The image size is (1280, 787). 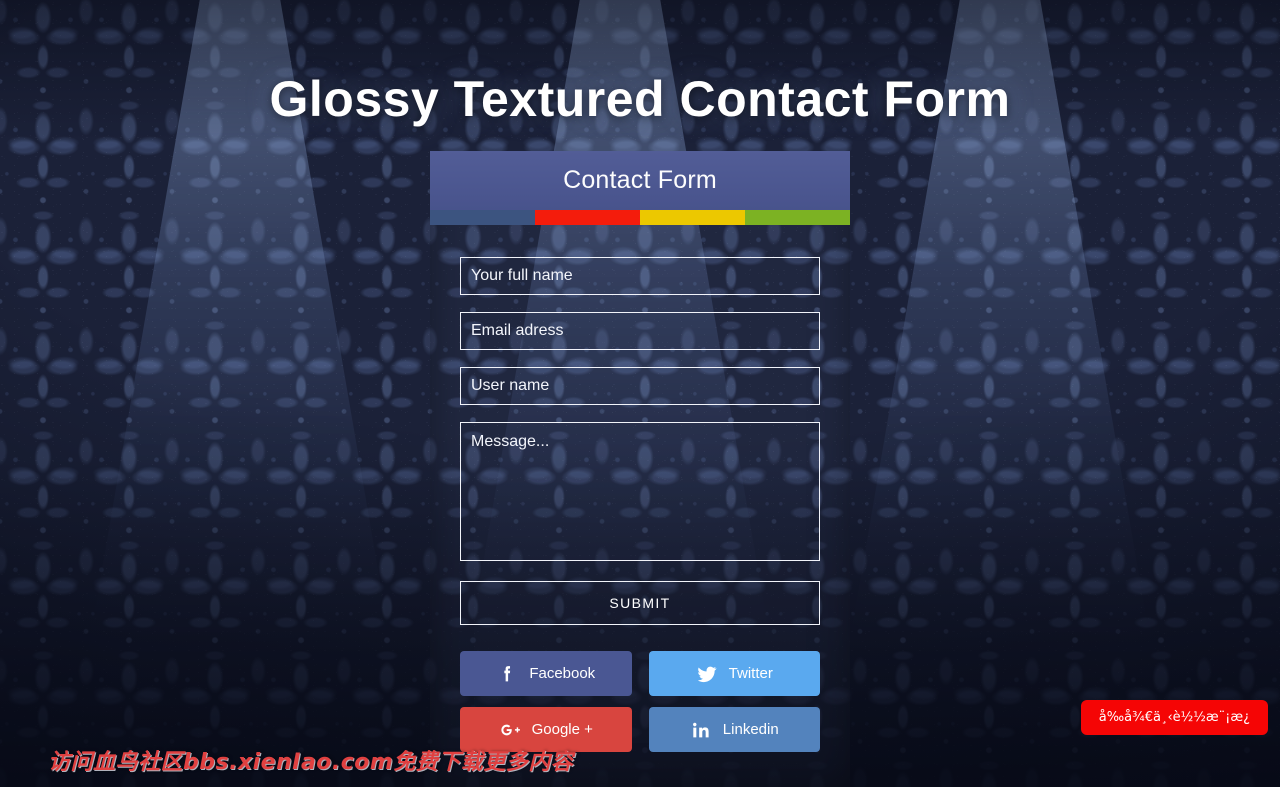 I want to click on email-input, so click(x=640, y=331).